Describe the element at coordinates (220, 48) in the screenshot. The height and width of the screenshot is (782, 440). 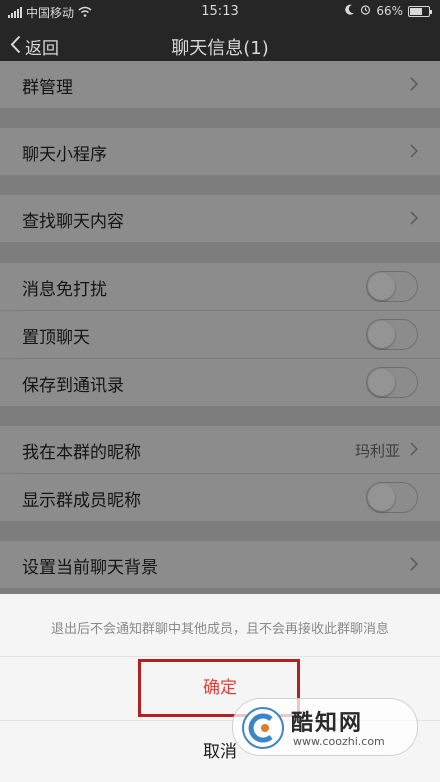
I see `page-title: 聊天信息(1)` at that location.